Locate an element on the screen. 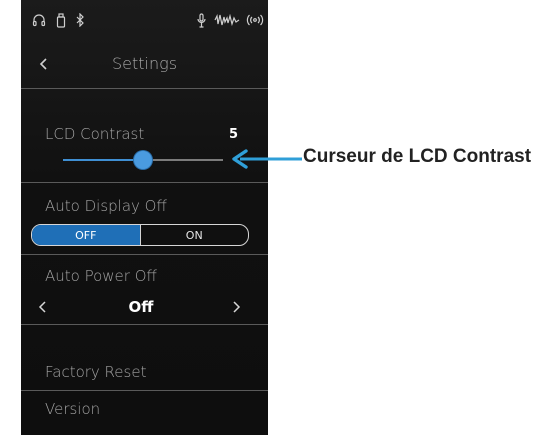  lcd-contrast-slider is located at coordinates (143, 160).